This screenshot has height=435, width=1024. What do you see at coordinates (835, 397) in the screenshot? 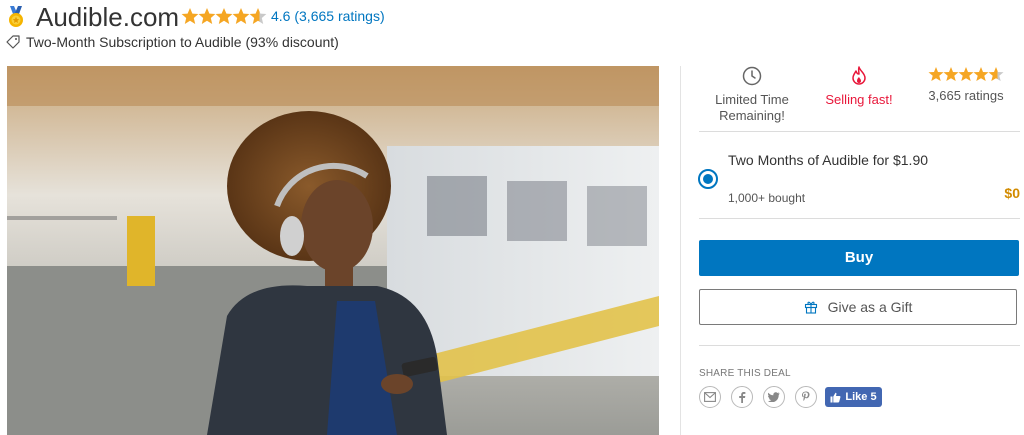
I see `thumbs-up-icon` at bounding box center [835, 397].